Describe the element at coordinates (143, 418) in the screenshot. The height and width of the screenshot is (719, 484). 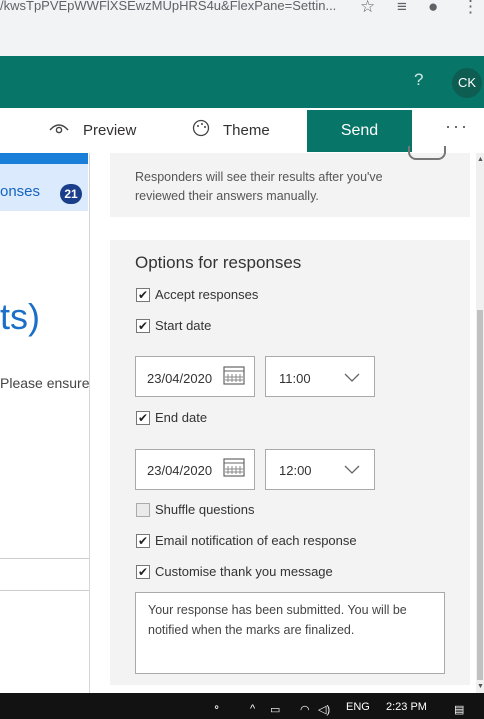
I see `end-date-checkbox: ✔` at that location.